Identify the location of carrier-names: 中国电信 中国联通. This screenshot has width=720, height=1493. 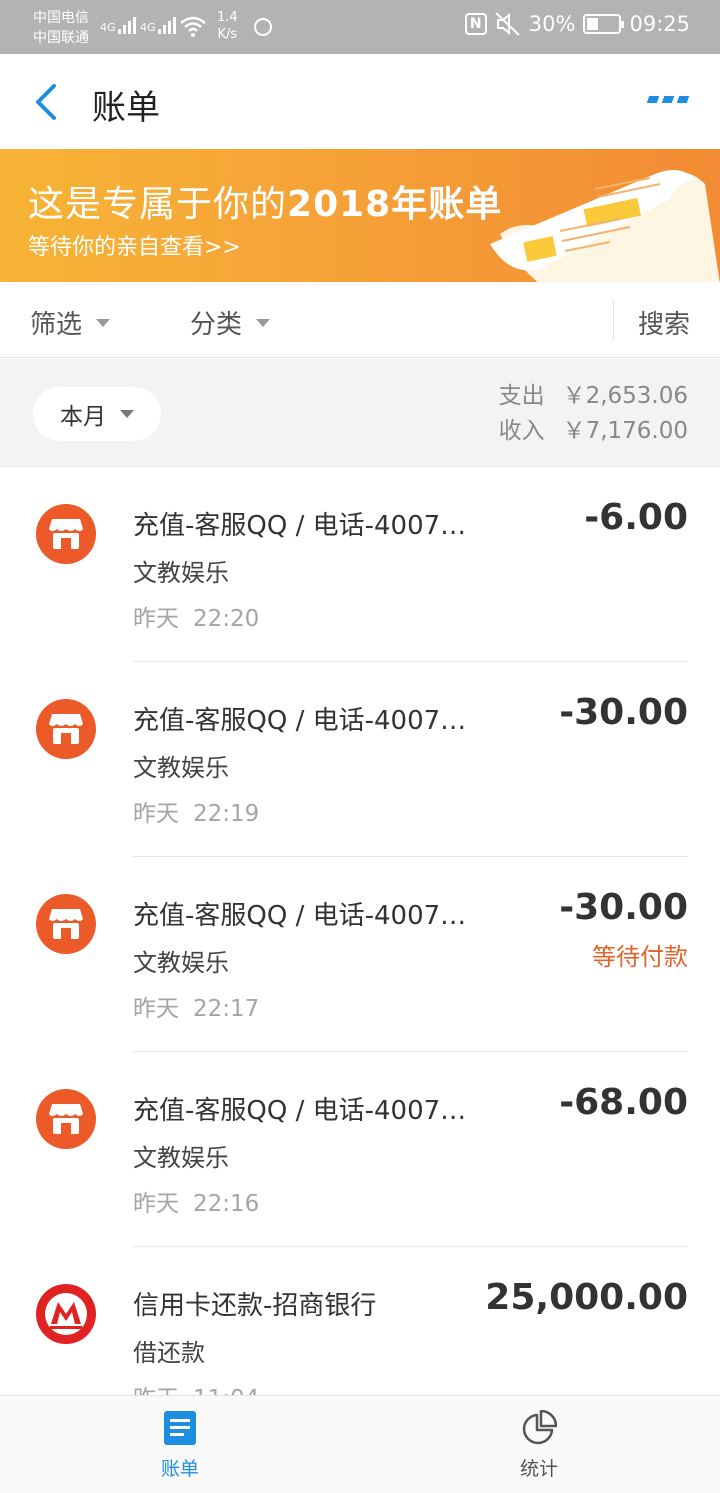
(61, 28).